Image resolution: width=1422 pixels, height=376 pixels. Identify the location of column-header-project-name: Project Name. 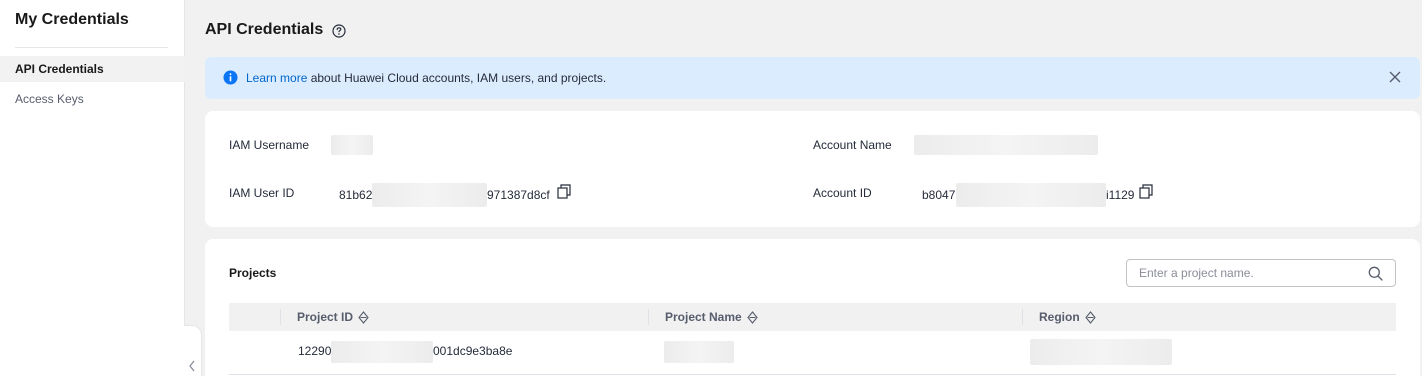
(711, 317).